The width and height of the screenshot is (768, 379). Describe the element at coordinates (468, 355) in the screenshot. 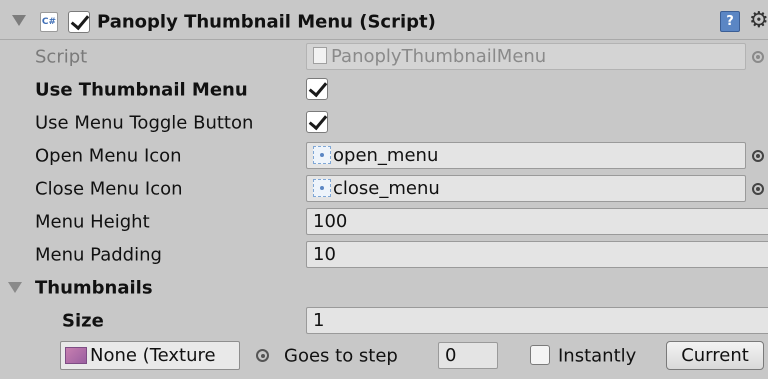

I see `step-input: 0` at that location.